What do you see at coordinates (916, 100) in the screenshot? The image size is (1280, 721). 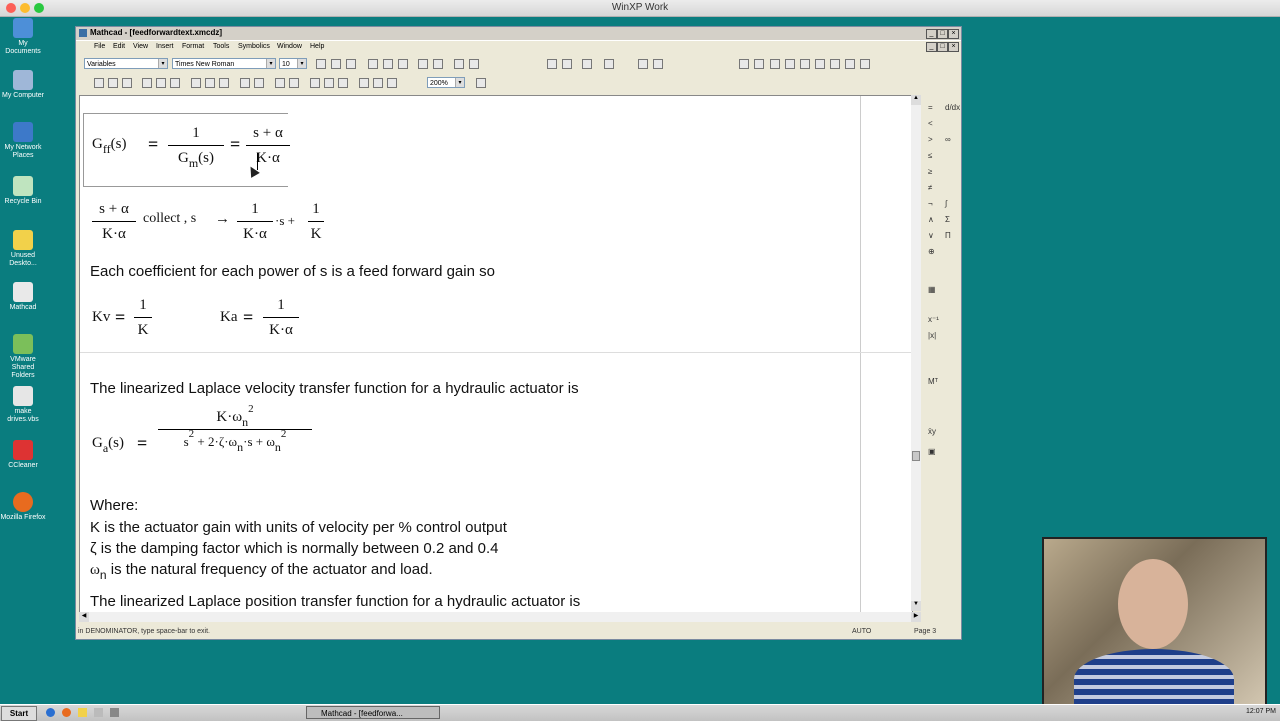 I see `scroll-up-arrow: ▲` at bounding box center [916, 100].